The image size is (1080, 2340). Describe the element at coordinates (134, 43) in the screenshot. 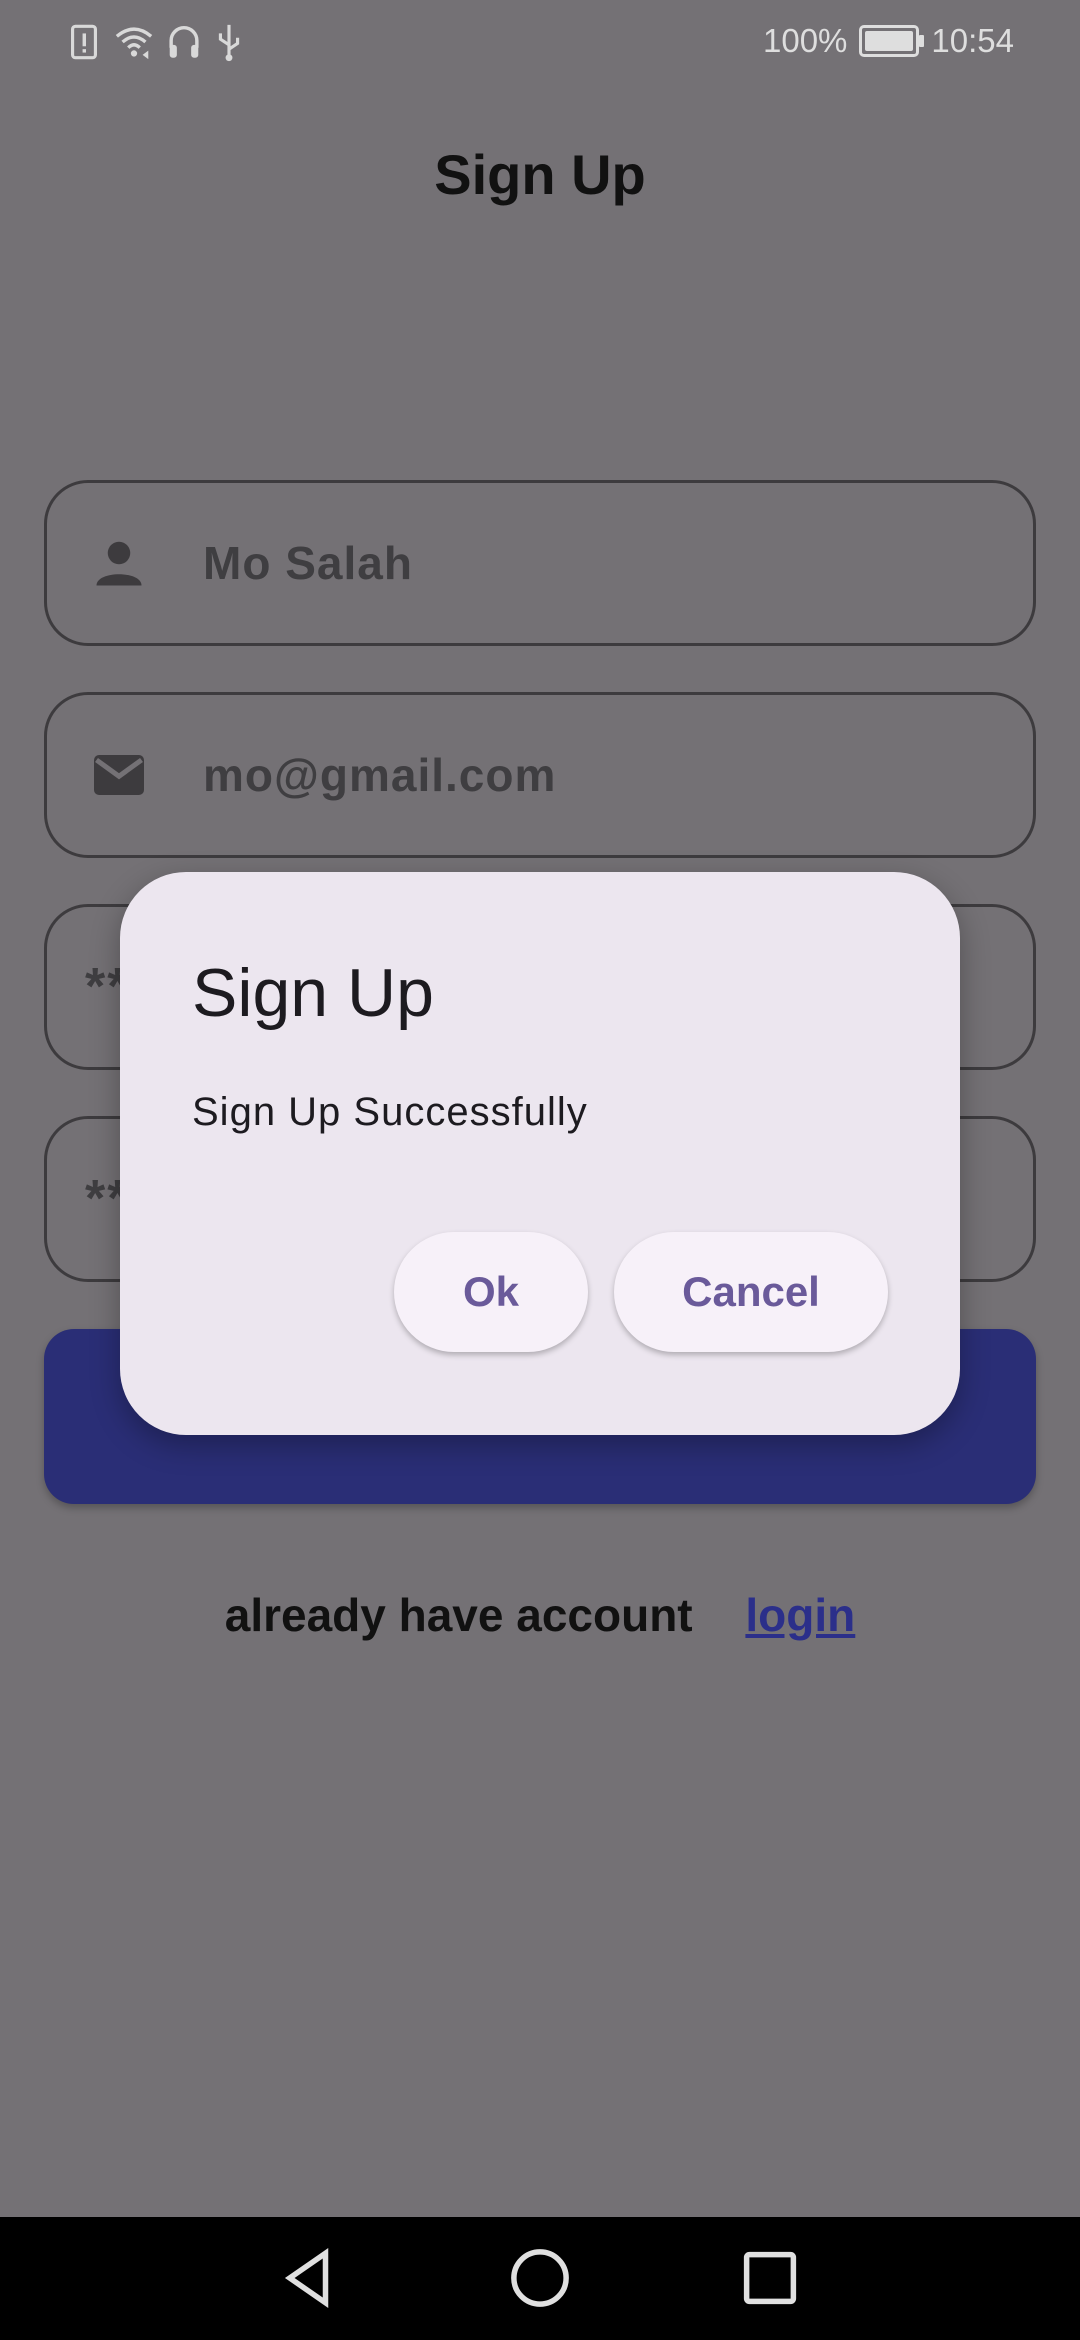

I see `wifi-icon` at that location.